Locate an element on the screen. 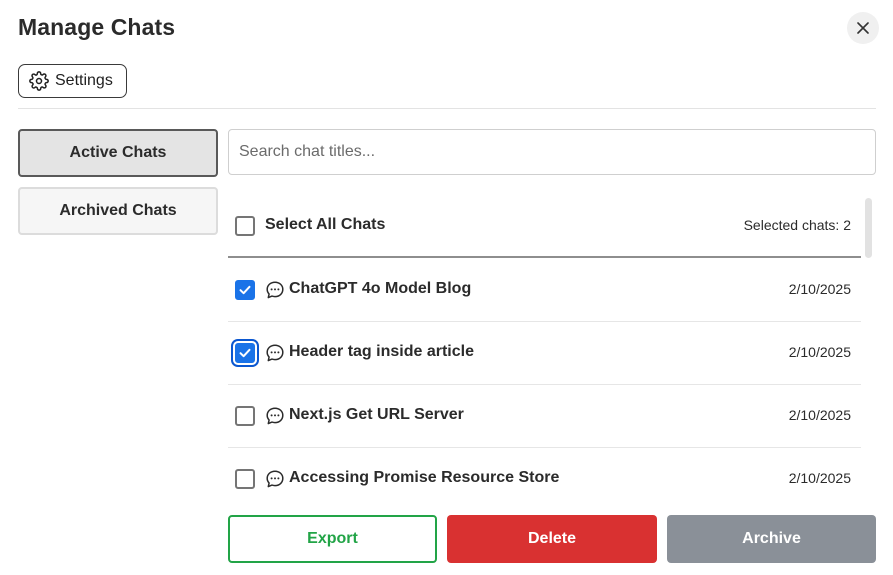 This screenshot has width=893, height=575. list-item: Next.js Get URL Server 2/10/2025 is located at coordinates (544, 416).